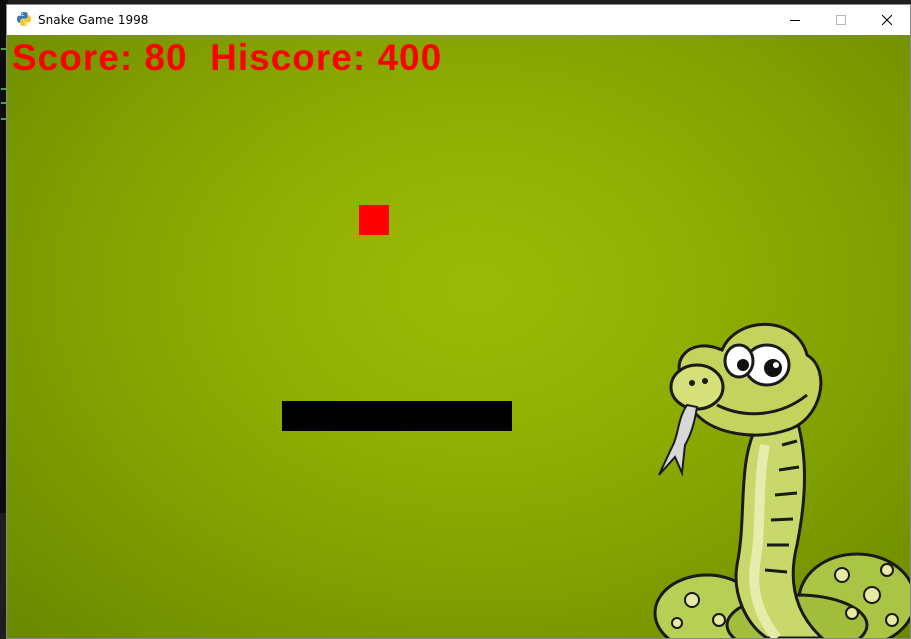 This screenshot has height=639, width=911. I want to click on food-block, so click(374, 220).